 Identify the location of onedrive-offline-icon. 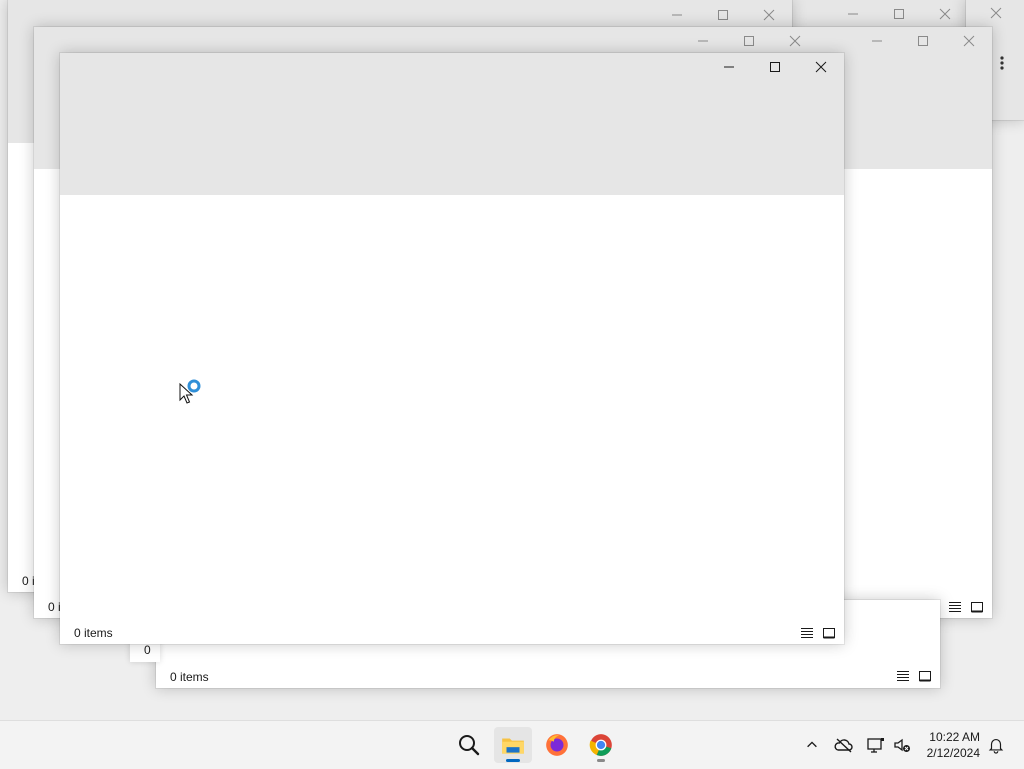
(843, 745).